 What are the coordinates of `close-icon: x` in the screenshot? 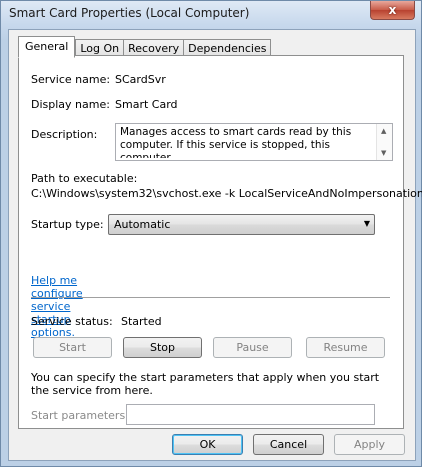 It's located at (392, 10).